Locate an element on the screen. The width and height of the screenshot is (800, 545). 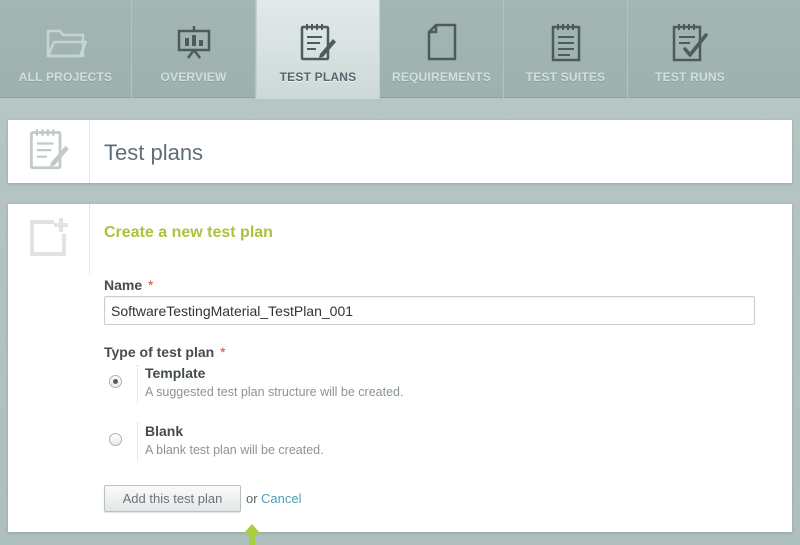
page-title: Test plans is located at coordinates (154, 152).